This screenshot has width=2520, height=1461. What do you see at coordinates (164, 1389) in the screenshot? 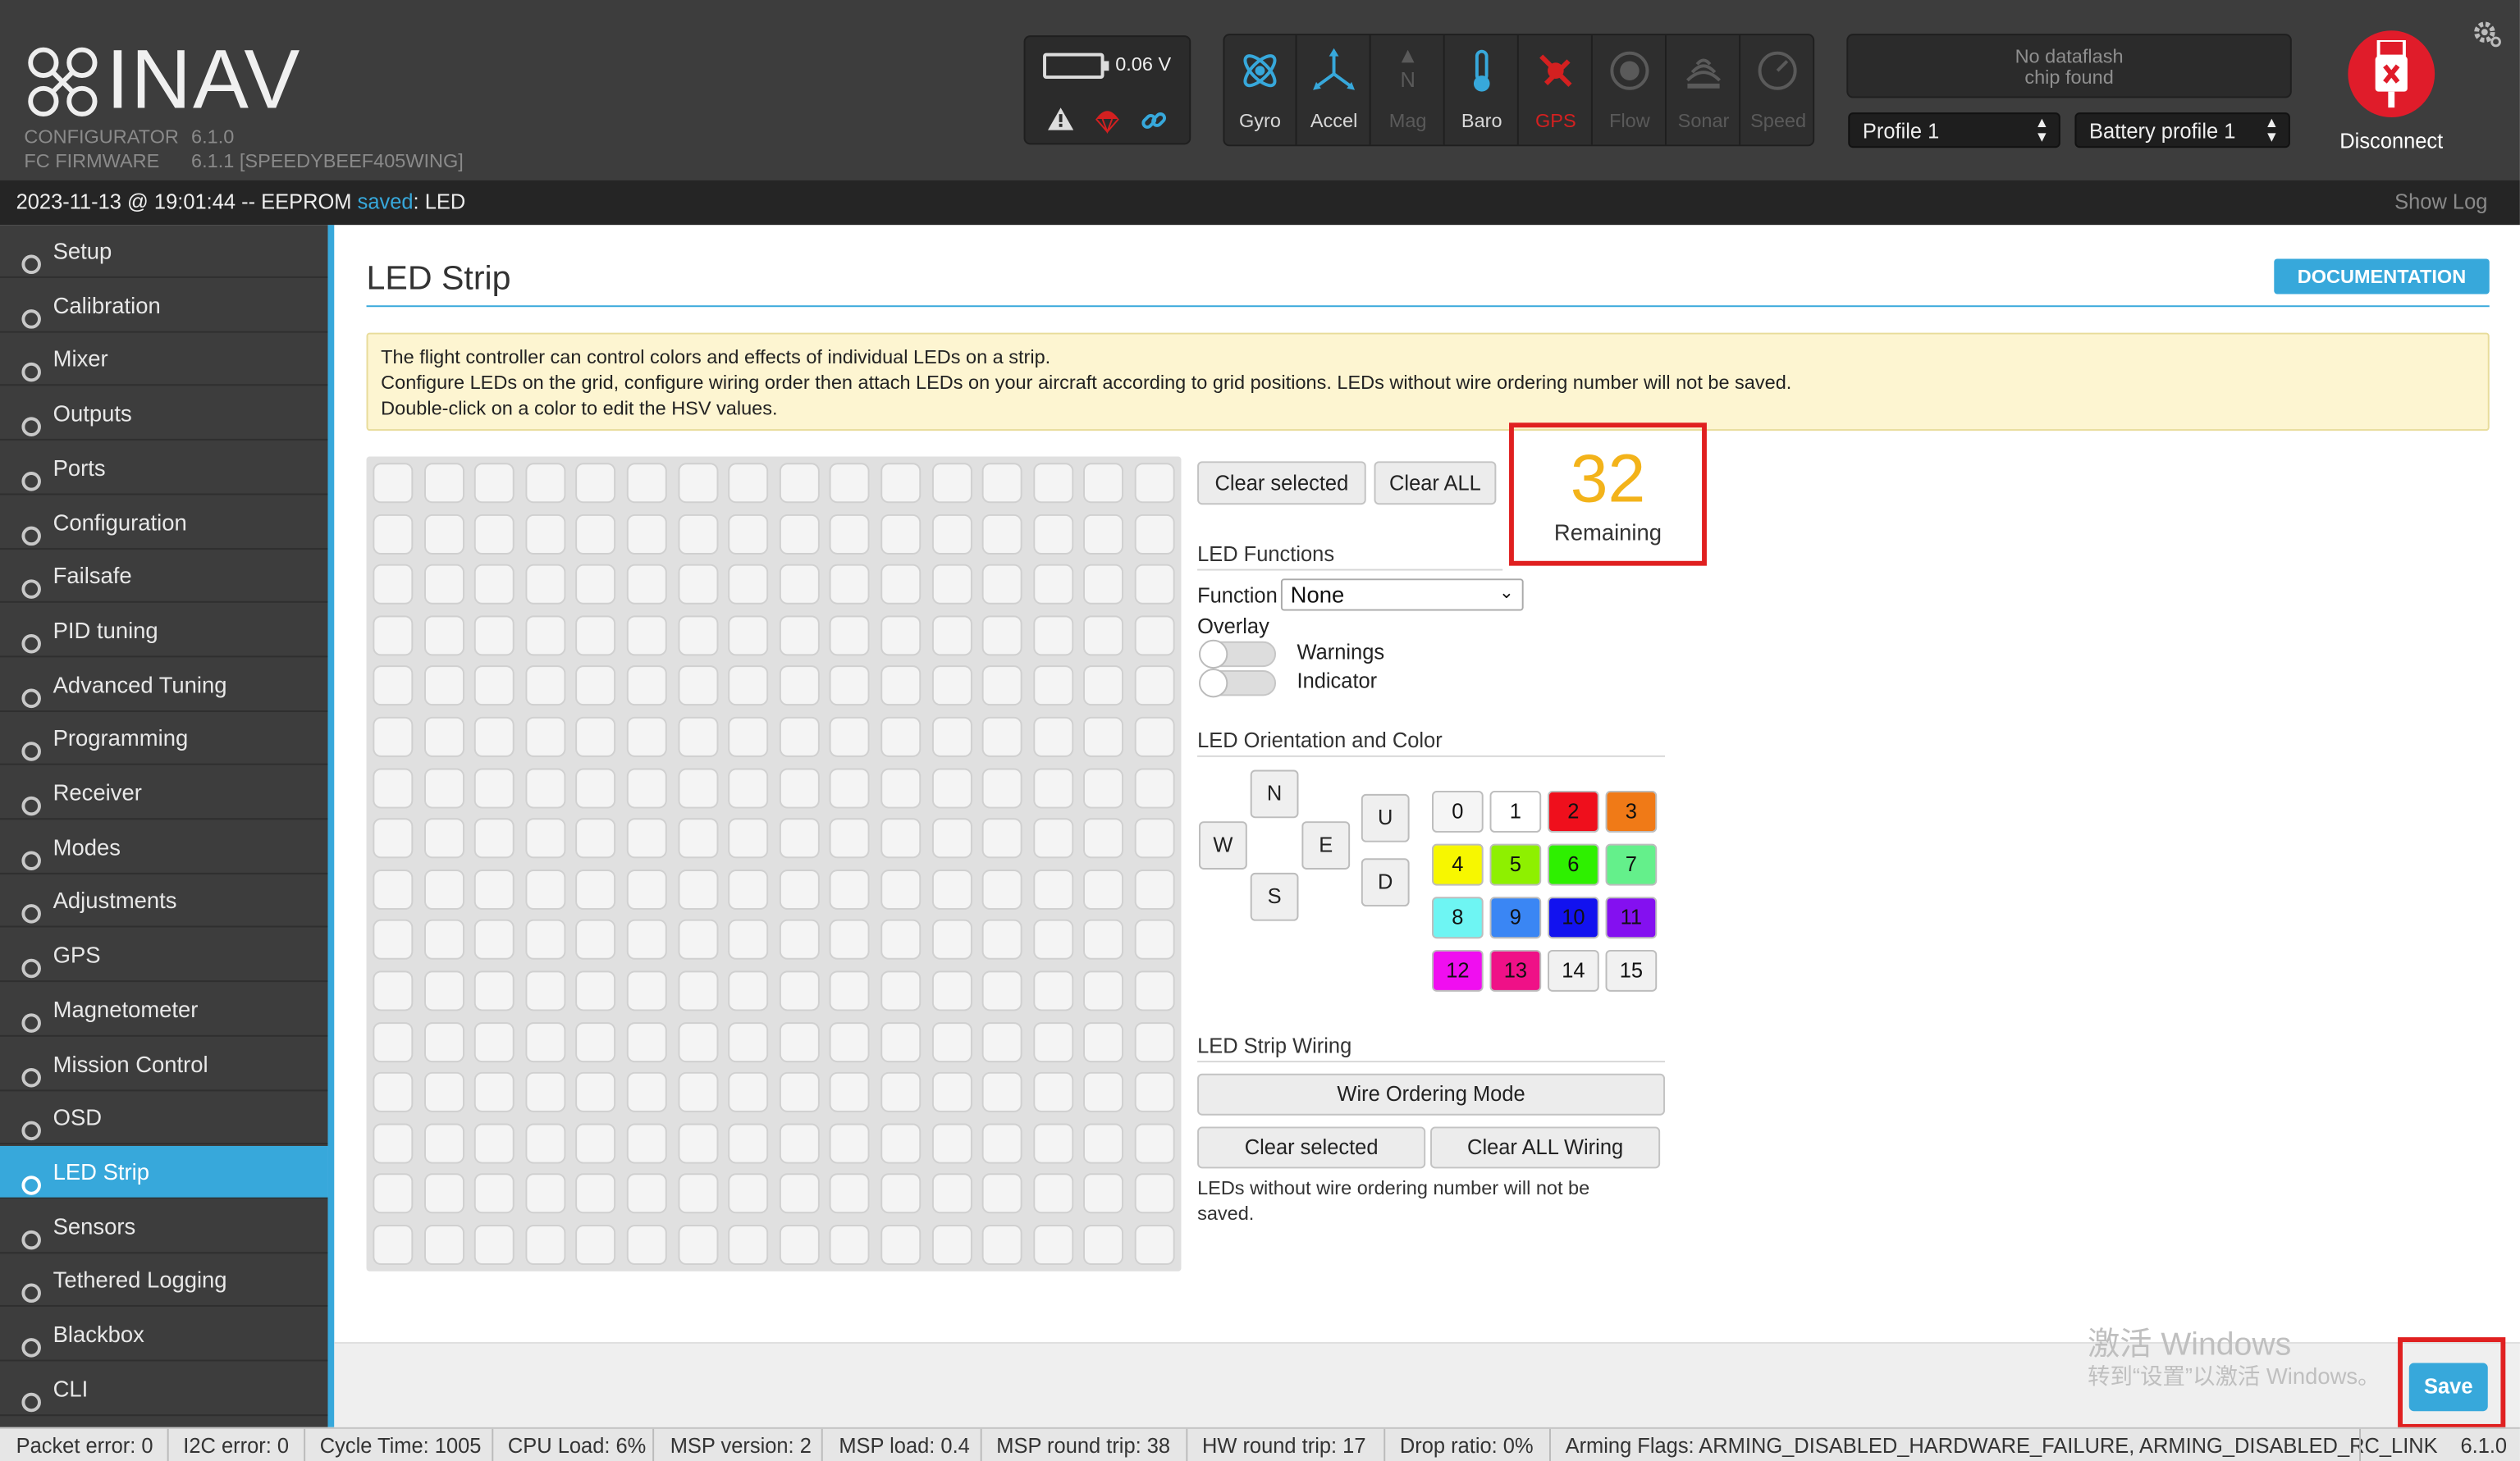
I see `sidebar-item-cli: CLI` at bounding box center [164, 1389].